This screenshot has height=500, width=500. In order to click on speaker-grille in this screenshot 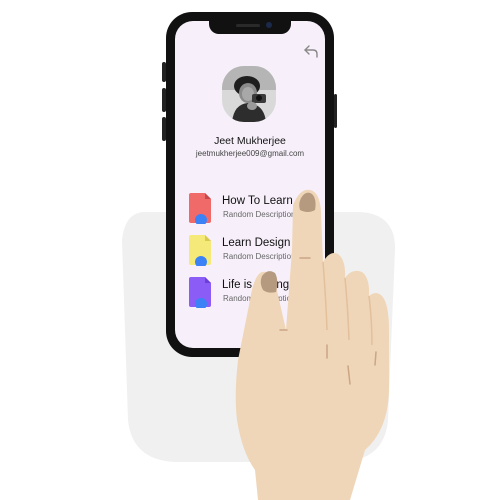, I will do `click(248, 25)`.